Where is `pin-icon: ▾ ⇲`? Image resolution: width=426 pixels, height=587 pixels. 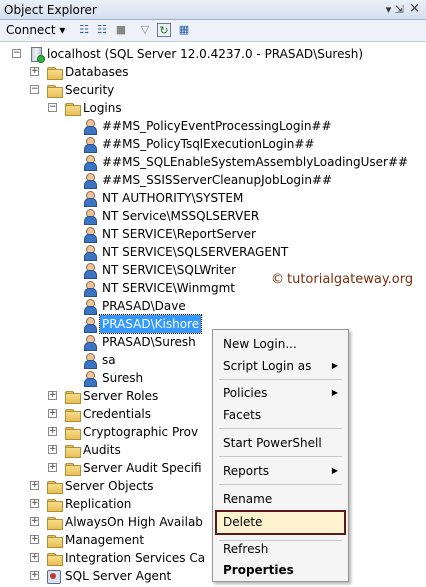 pin-icon: ▾ ⇲ is located at coordinates (395, 9).